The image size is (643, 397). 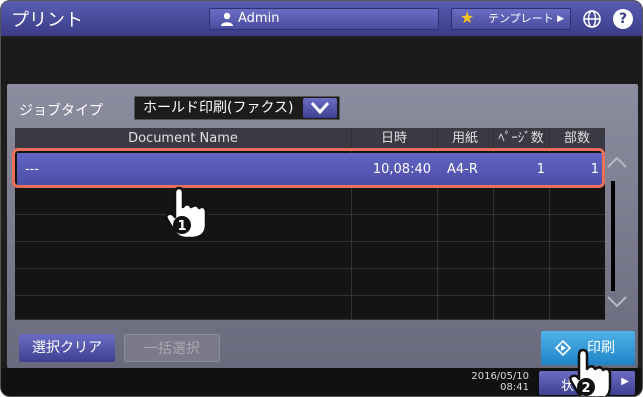 What do you see at coordinates (590, 372) in the screenshot?
I see `pointer-hand-icon: 2` at bounding box center [590, 372].